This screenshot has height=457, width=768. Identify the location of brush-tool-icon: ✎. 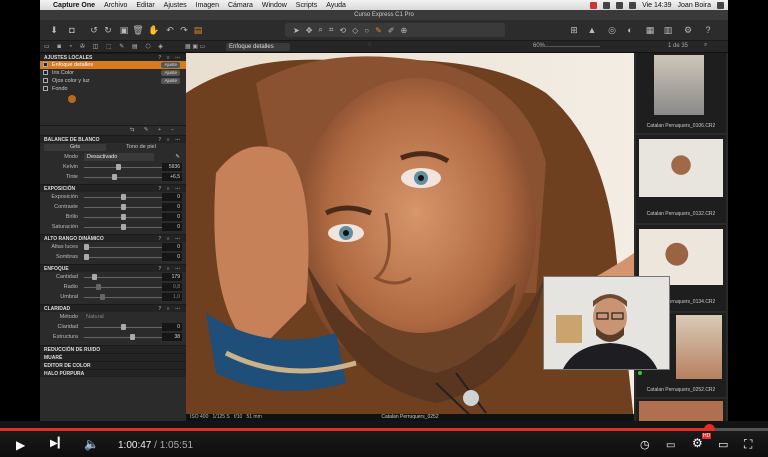
(378, 30).